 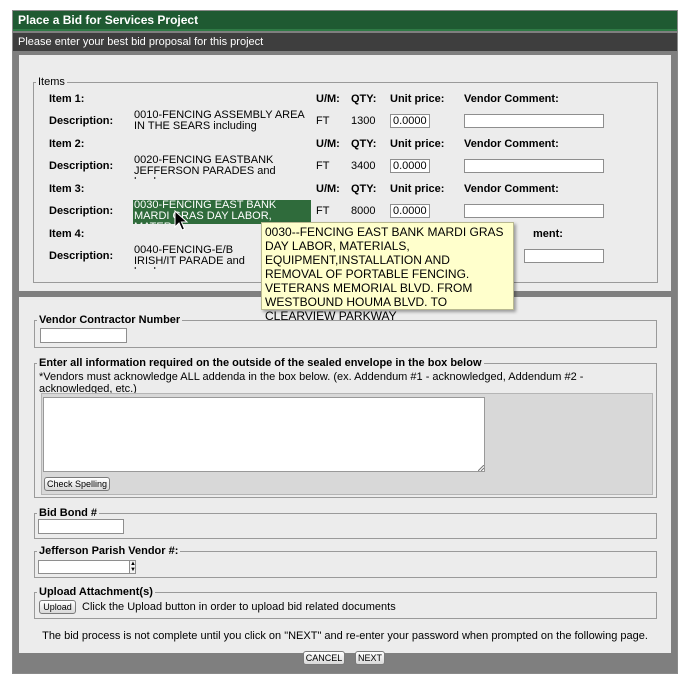 I want to click on item-2-unit-price-input: 0.0000, so click(x=410, y=166).